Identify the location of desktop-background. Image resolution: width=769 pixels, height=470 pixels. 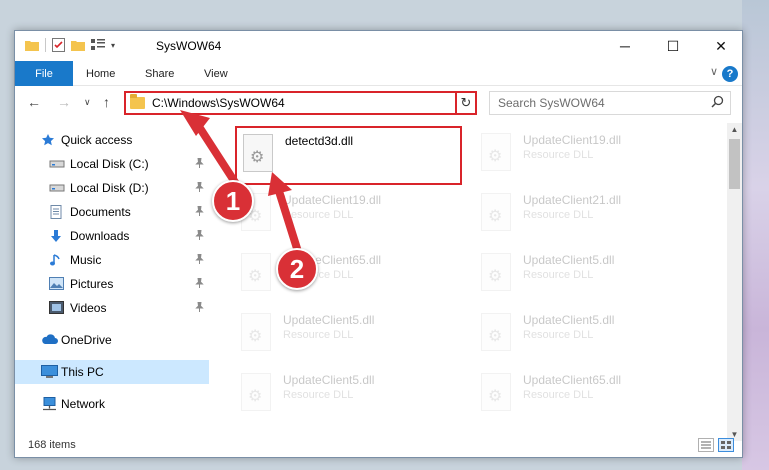
(755, 235).